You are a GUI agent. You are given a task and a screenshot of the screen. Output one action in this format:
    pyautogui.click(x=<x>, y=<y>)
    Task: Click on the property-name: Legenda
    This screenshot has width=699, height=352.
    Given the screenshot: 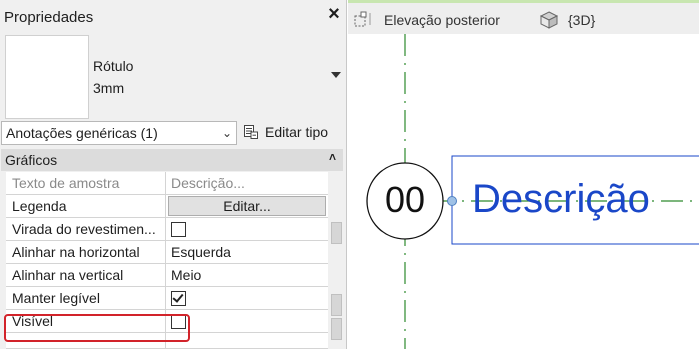 What is the action you would take?
    pyautogui.click(x=86, y=206)
    